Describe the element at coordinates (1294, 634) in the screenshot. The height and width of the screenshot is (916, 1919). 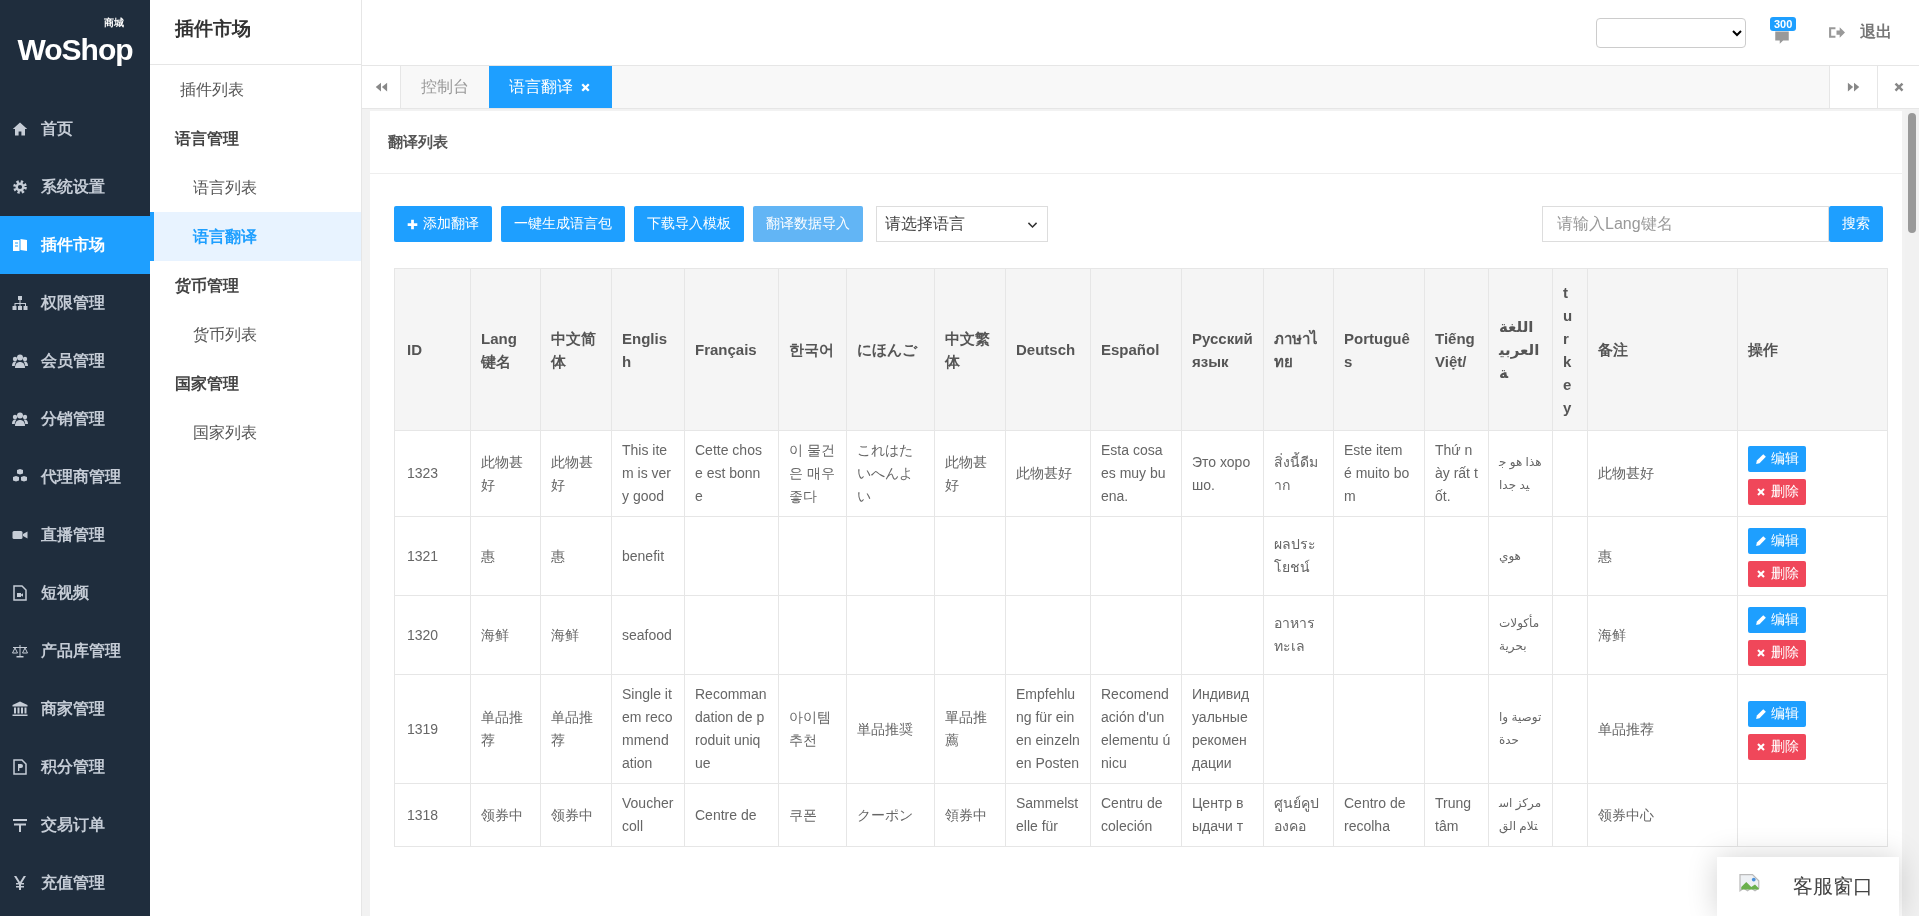
I see `table-cell: อาหารทะเล` at that location.